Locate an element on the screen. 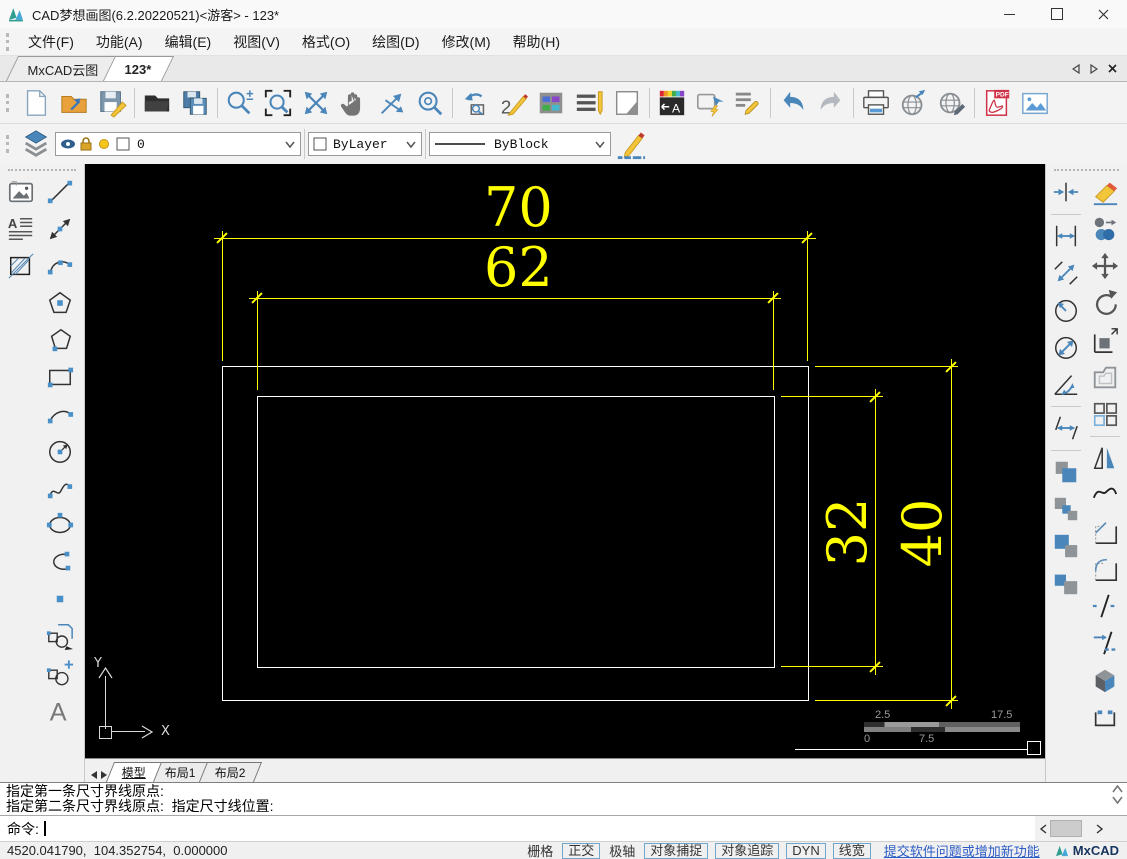  dim-radius-button is located at coordinates (1066, 310).